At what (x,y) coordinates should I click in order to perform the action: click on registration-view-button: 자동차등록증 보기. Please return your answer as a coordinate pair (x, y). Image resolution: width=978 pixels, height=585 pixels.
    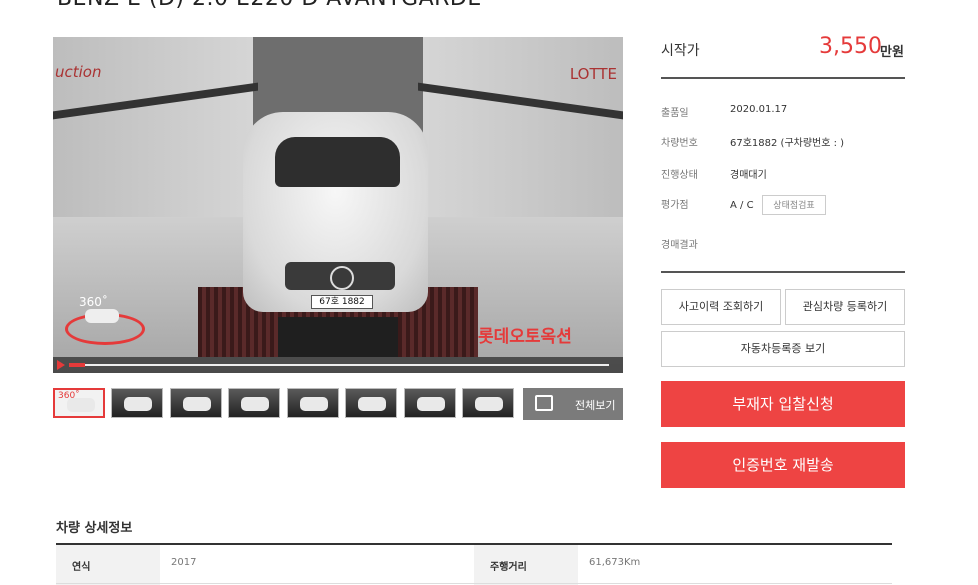
    Looking at the image, I should click on (783, 349).